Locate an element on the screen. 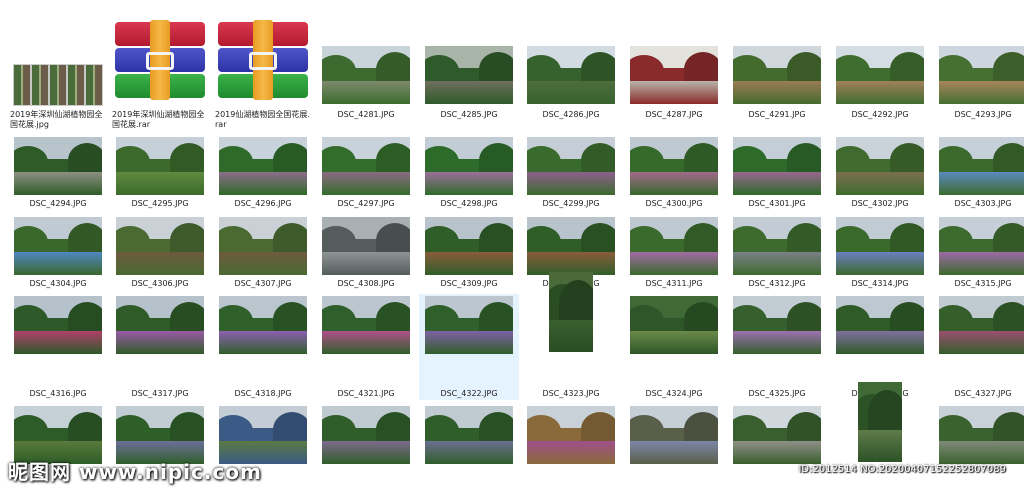 This screenshot has height=492, width=1024. file-name-label: DSC_4302.JPG is located at coordinates (880, 203).